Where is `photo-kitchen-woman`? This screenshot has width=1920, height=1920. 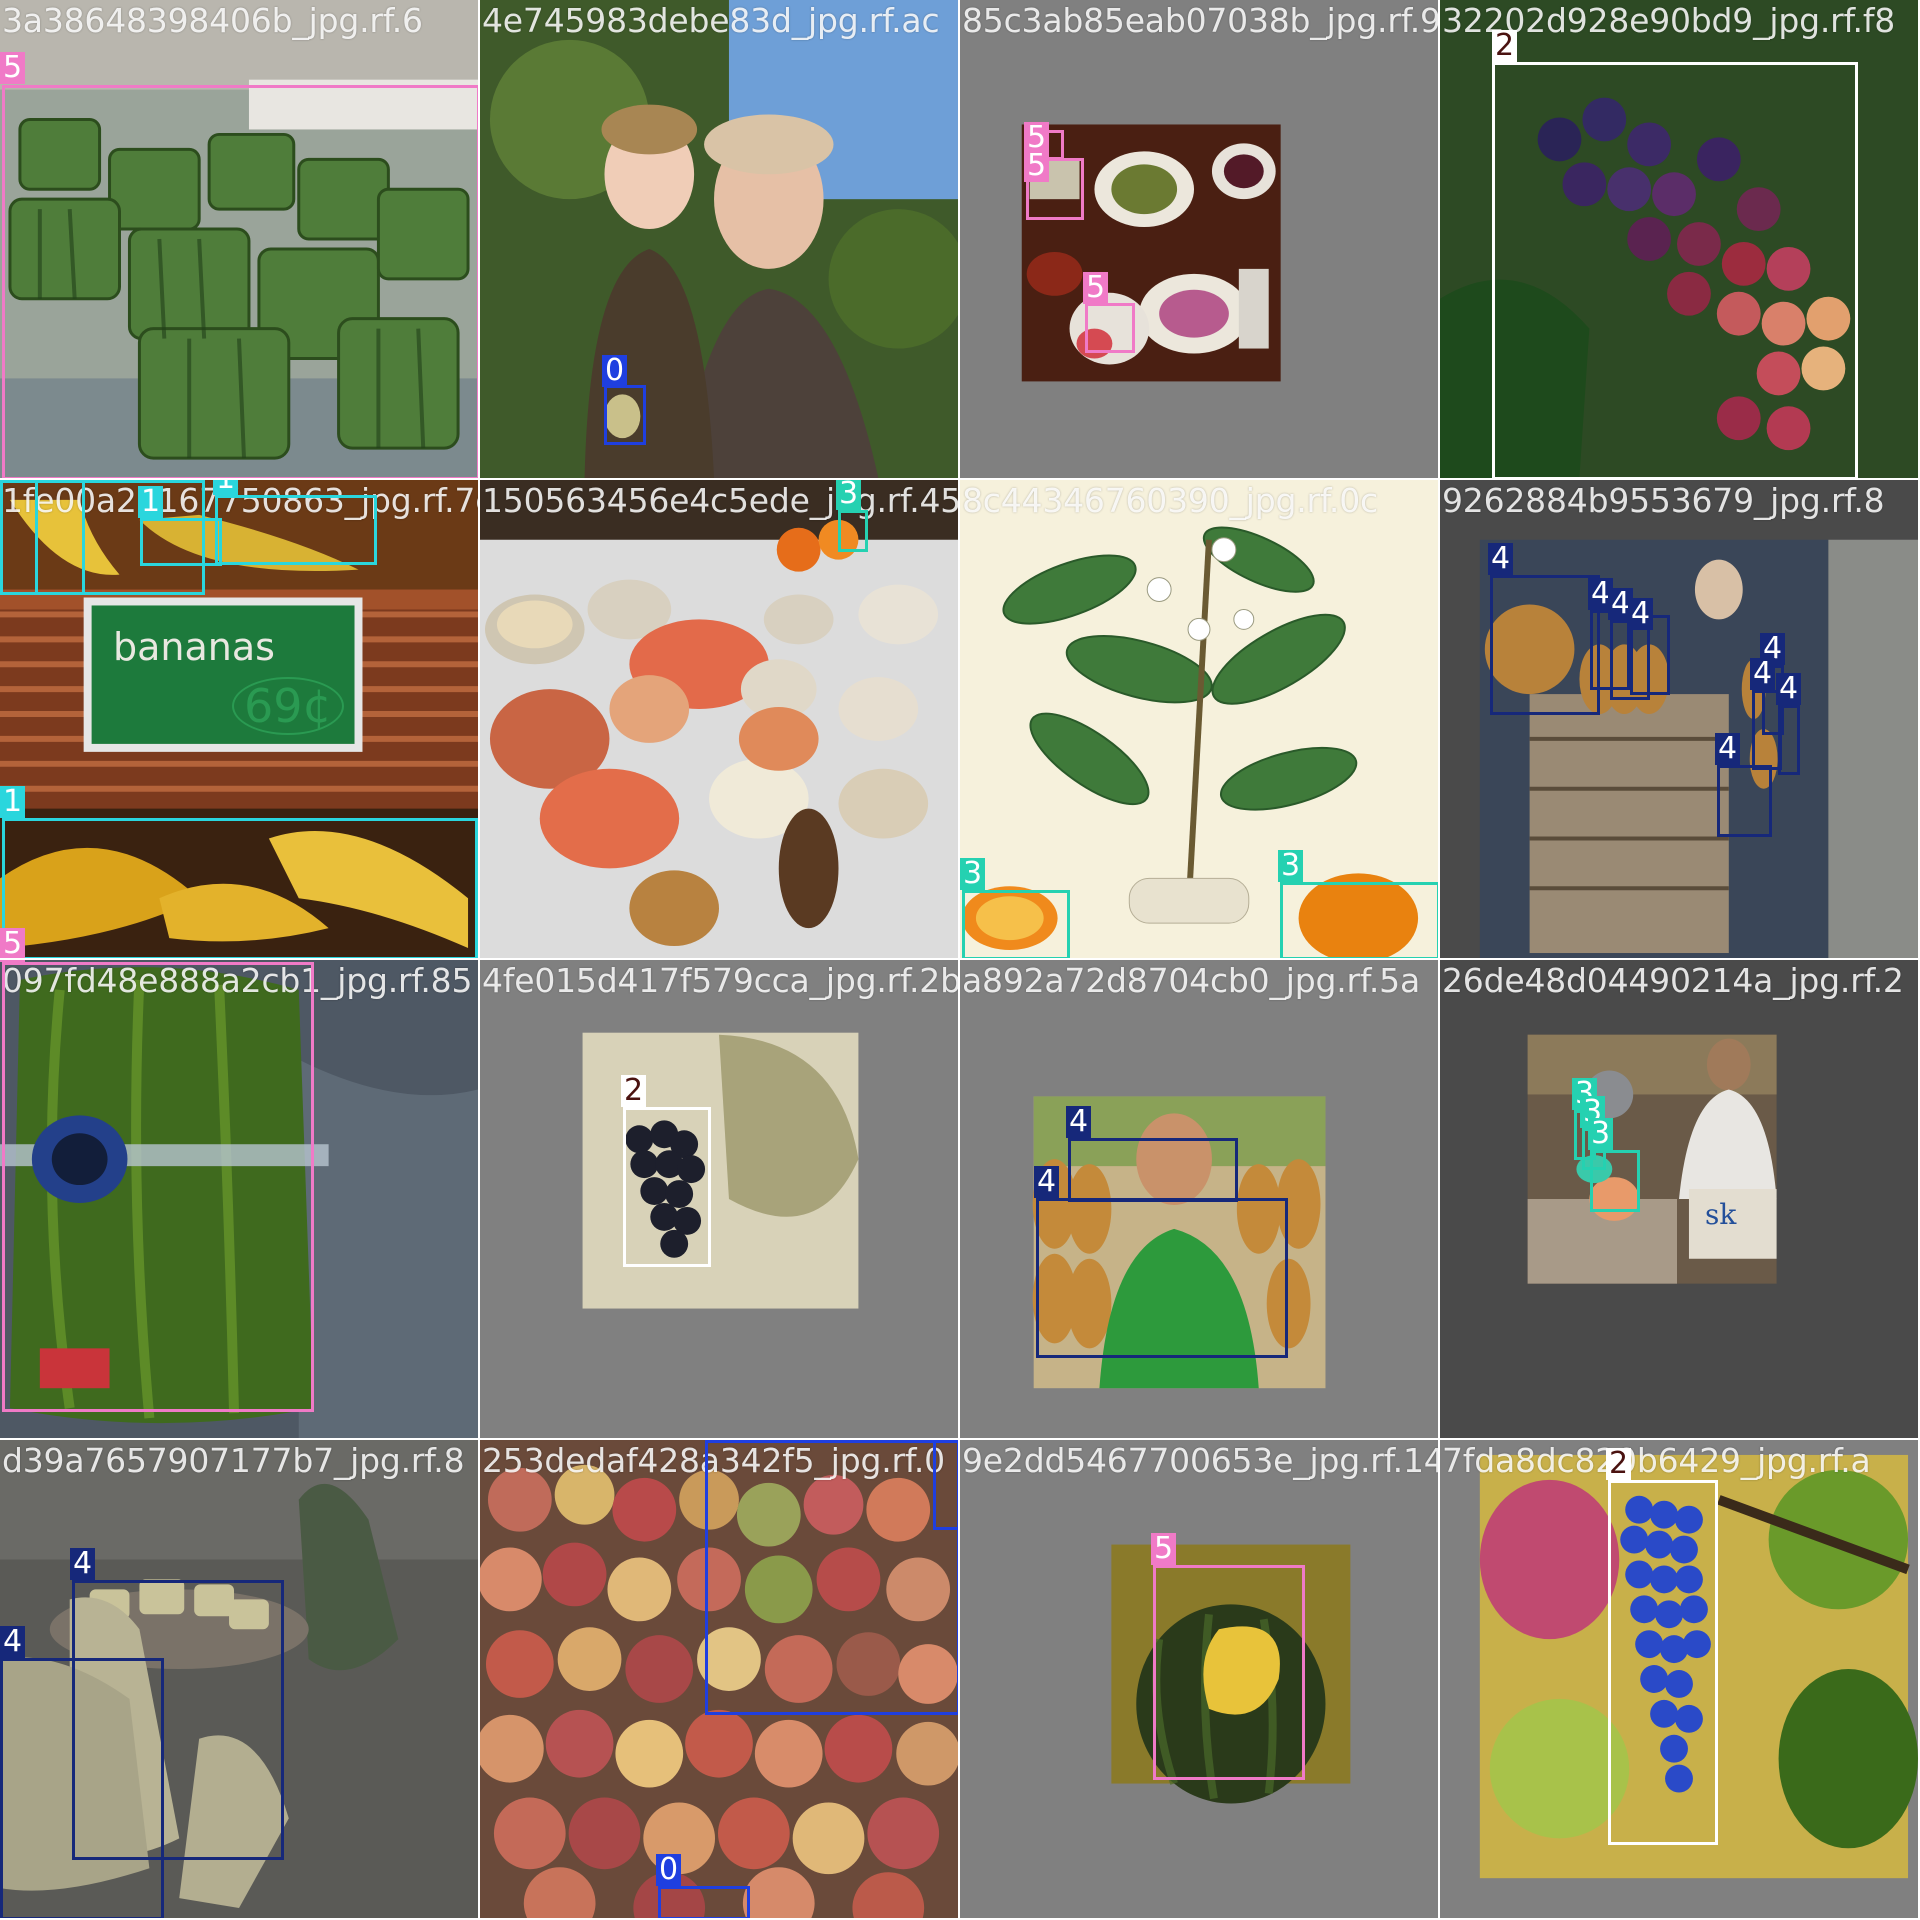
photo-kitchen-woman is located at coordinates (1679, 1199).